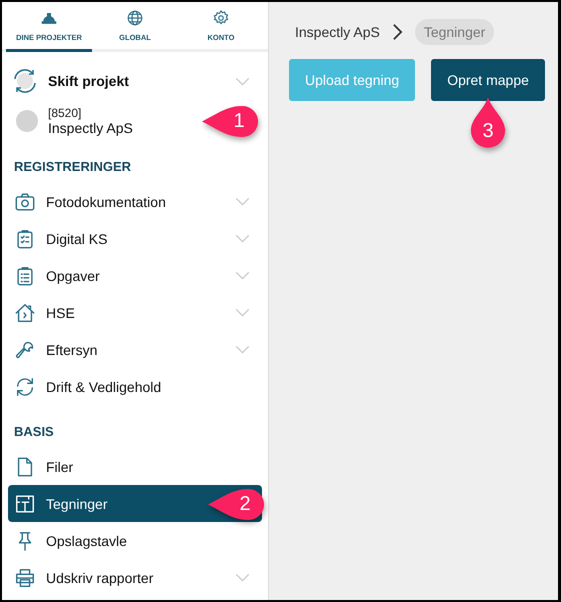 Image resolution: width=561 pixels, height=602 pixels. What do you see at coordinates (27, 121) in the screenshot?
I see `project-avatar` at bounding box center [27, 121].